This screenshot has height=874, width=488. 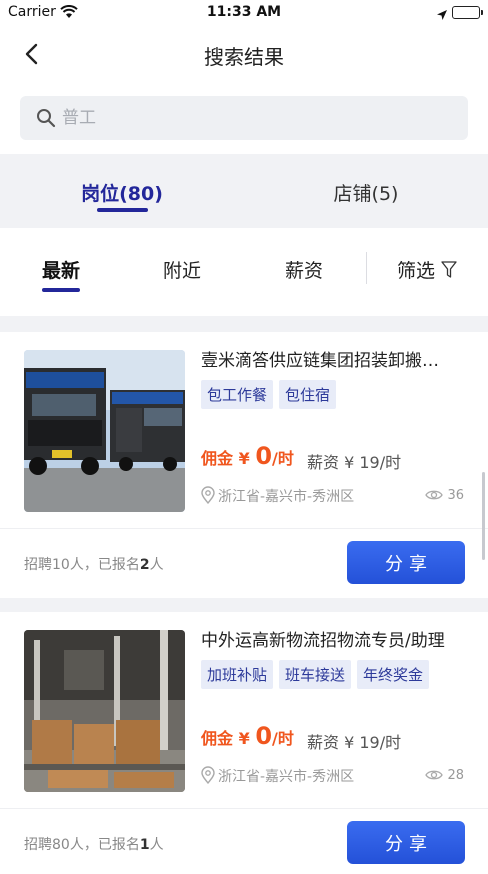 I want to click on job-tag: 班车接送, so click(x=315, y=674).